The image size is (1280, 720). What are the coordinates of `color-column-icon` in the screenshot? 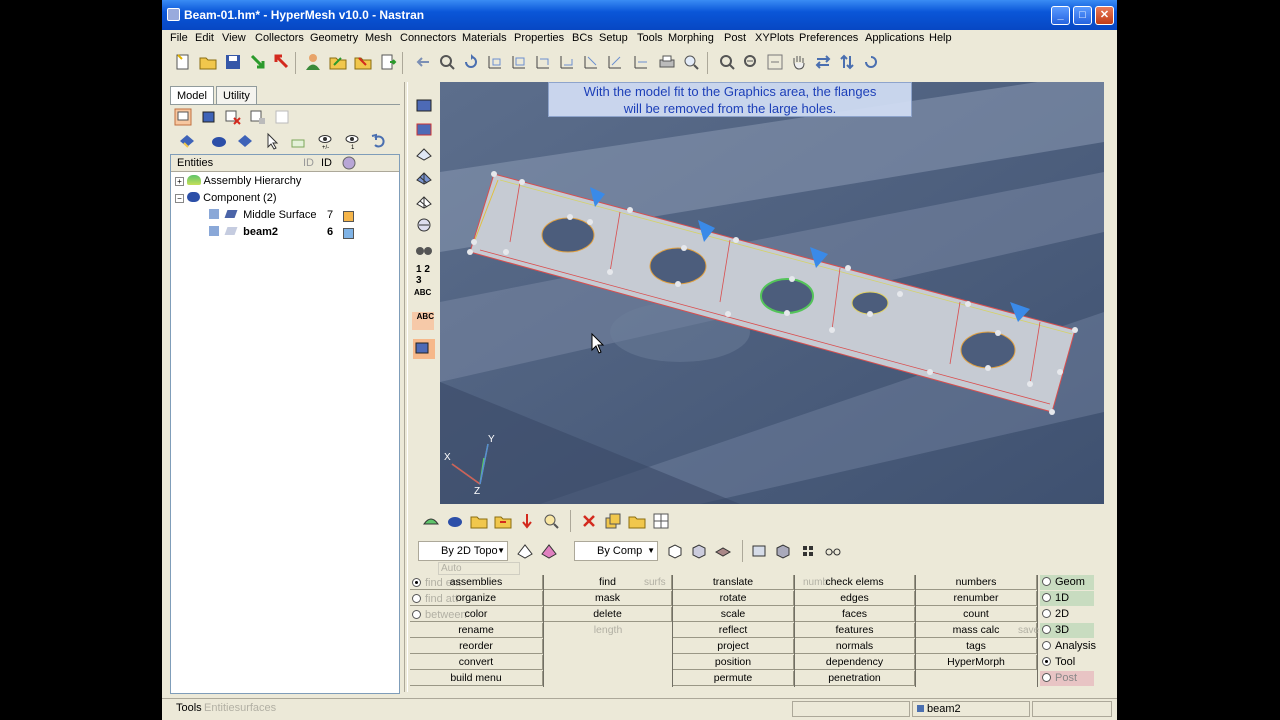 It's located at (349, 164).